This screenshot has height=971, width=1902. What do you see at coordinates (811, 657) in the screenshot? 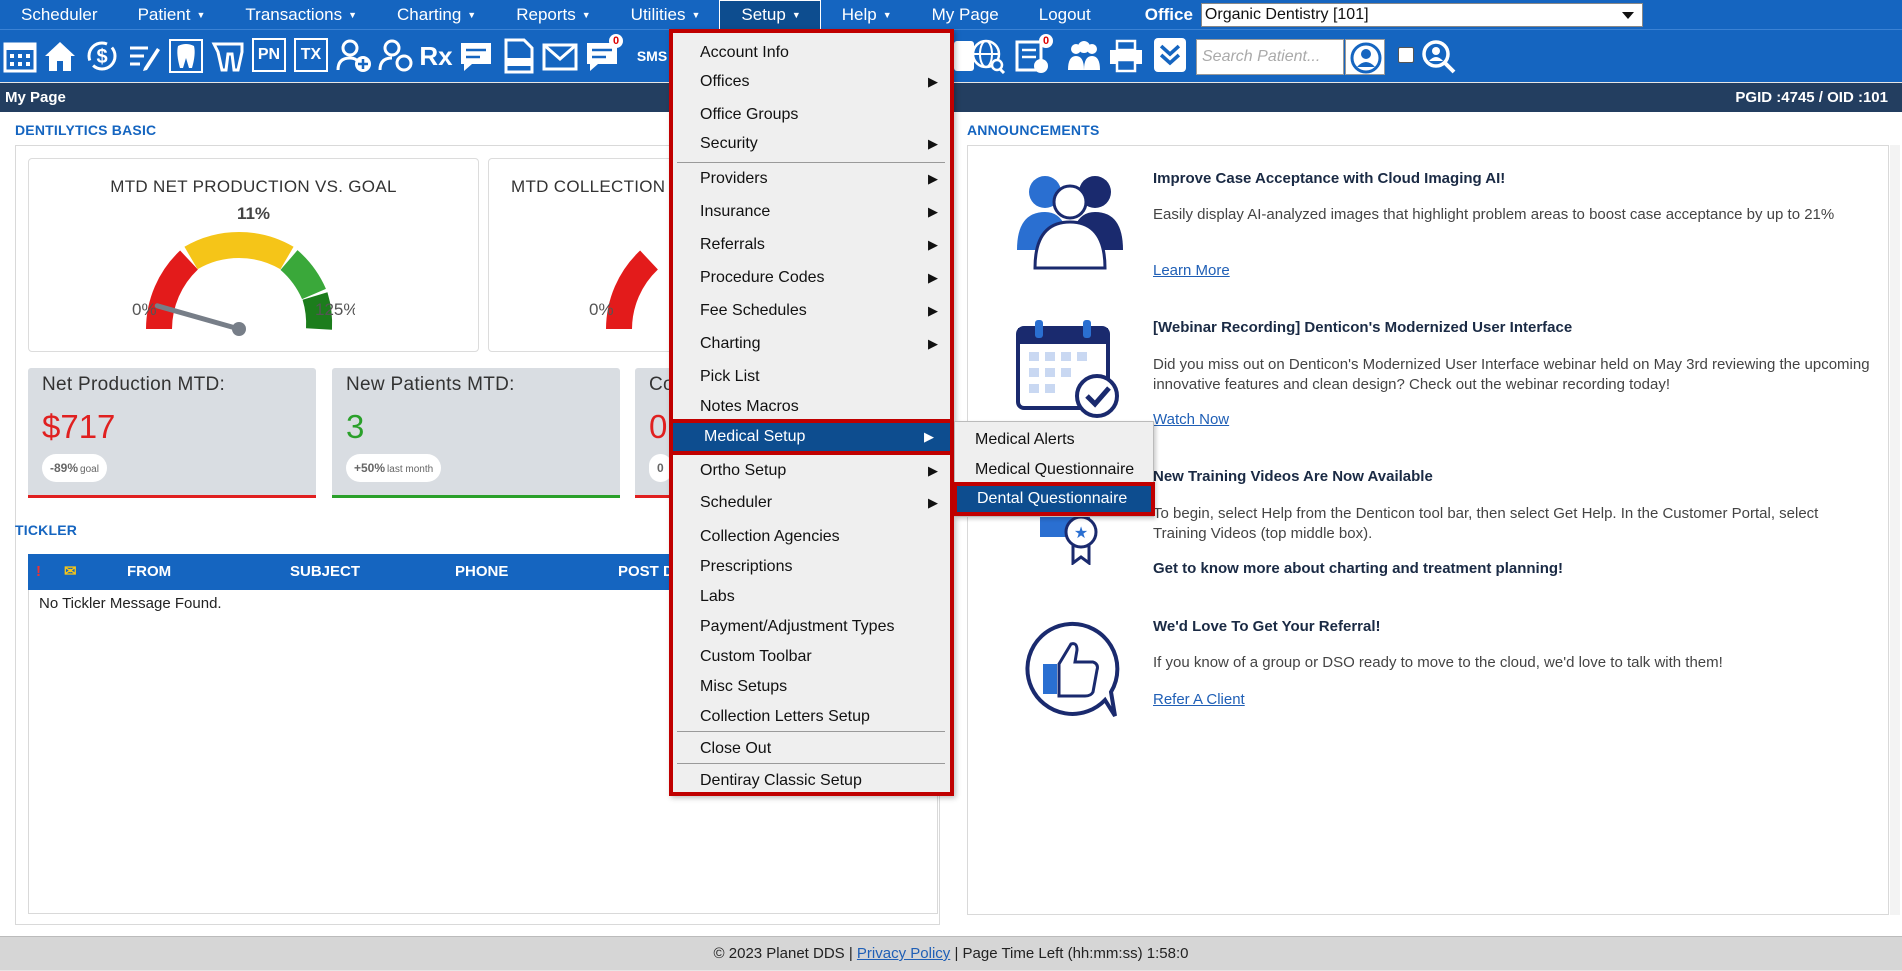
I see `setup-item-custom-toolbar: Custom Toolbar` at bounding box center [811, 657].